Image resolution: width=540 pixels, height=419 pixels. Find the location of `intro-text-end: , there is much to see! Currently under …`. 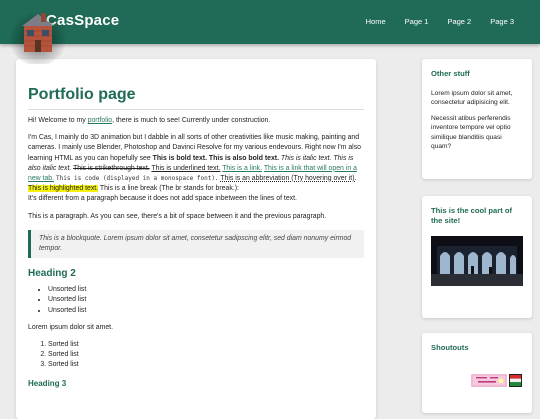

intro-text-end: , there is much to see! Currently under … is located at coordinates (191, 120).